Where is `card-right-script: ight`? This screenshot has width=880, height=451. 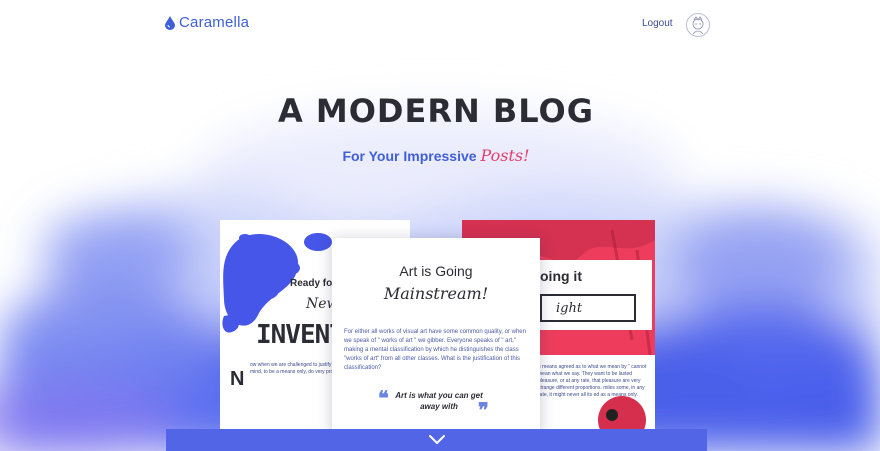 card-right-script: ight is located at coordinates (588, 308).